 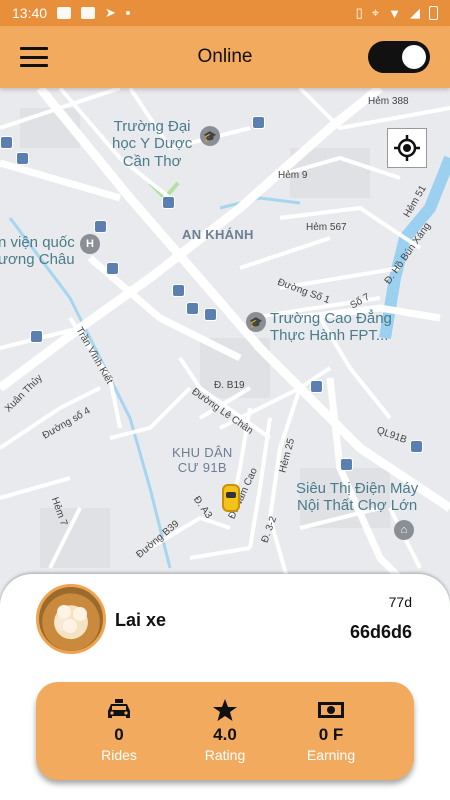 I want to click on rides-value: 0, so click(x=119, y=734).